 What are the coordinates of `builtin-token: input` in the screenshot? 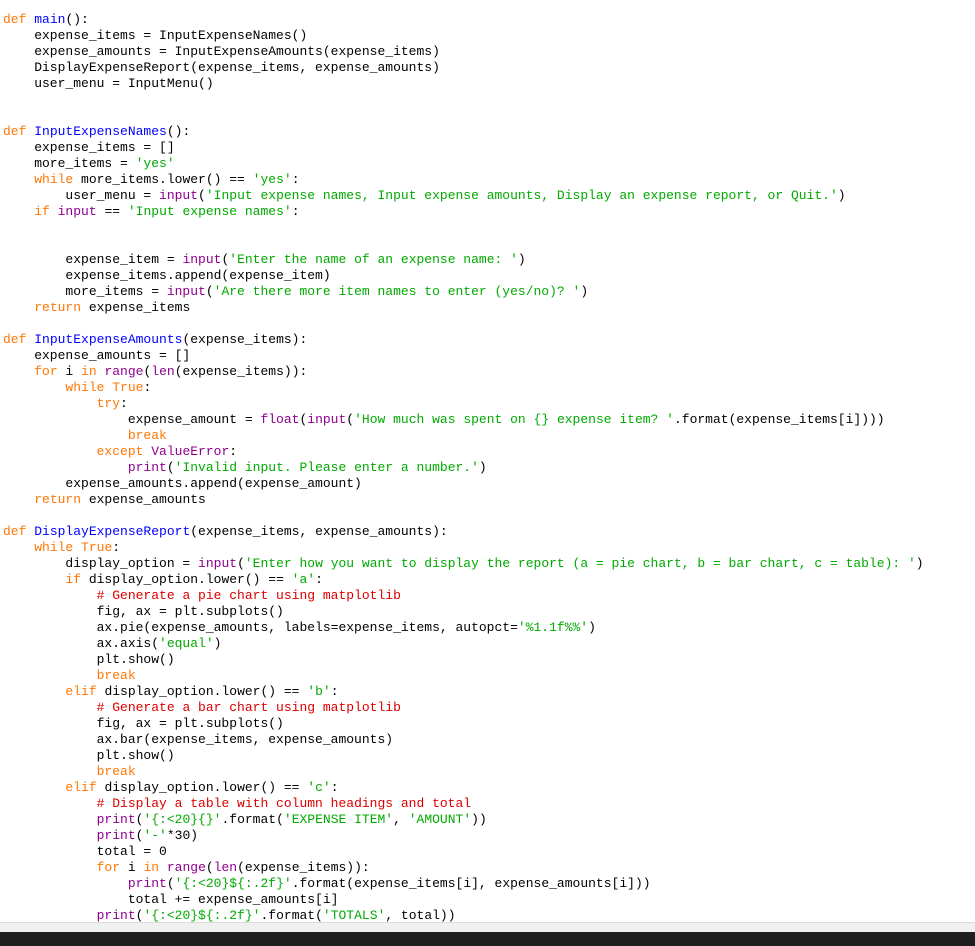 It's located at (179, 195).